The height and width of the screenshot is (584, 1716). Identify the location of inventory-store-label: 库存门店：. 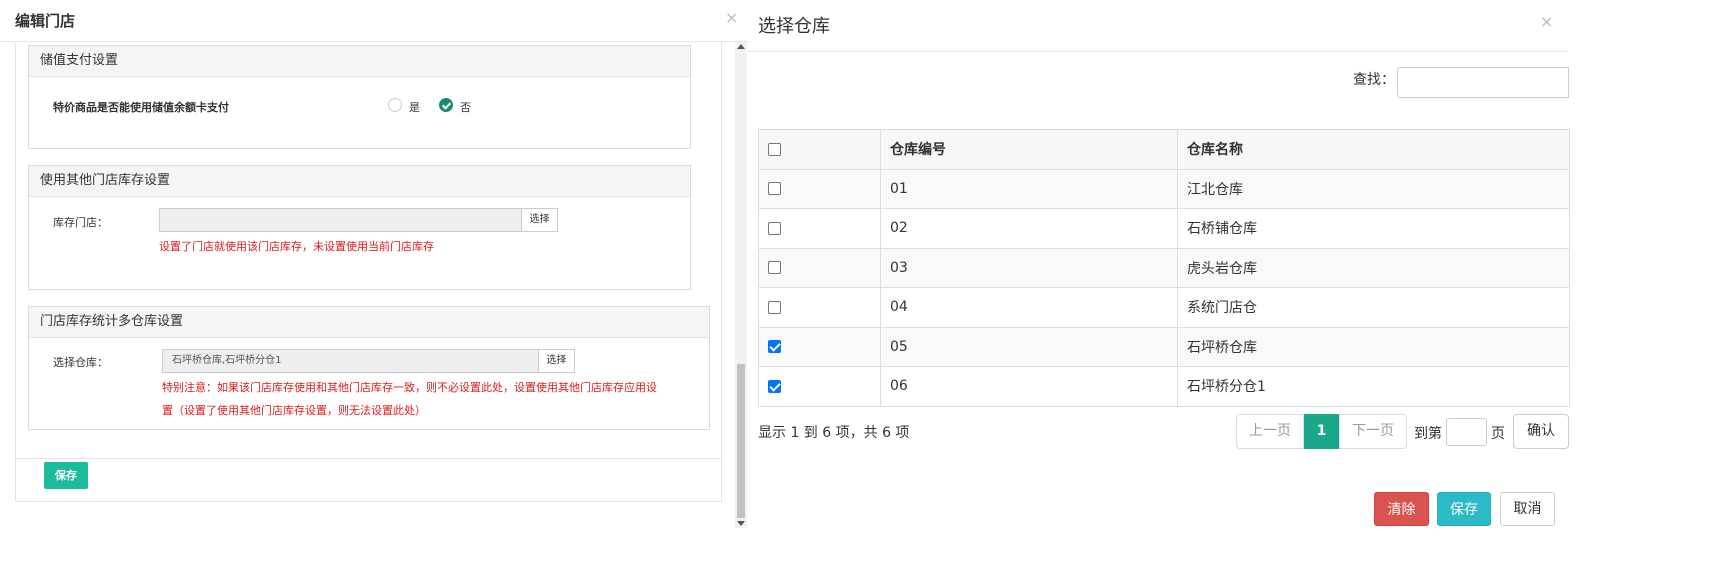
(80, 222).